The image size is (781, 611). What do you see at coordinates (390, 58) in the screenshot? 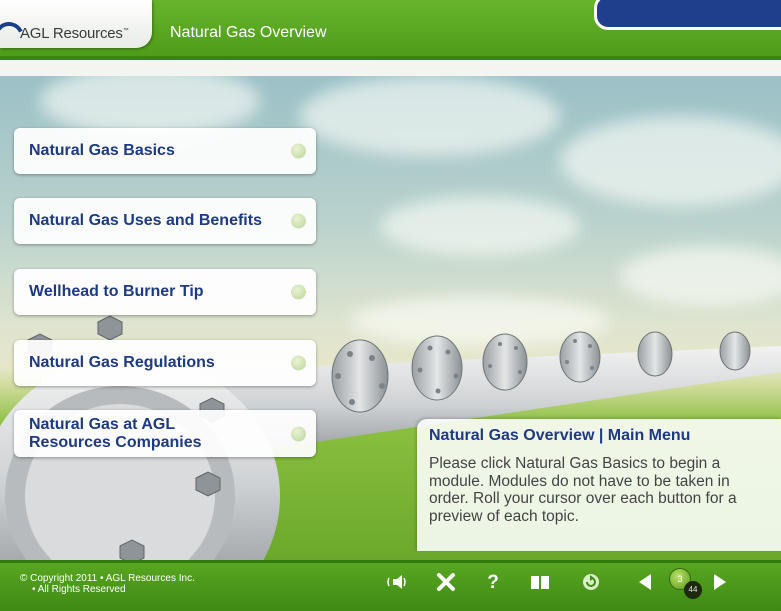
I see `header-divider` at bounding box center [390, 58].